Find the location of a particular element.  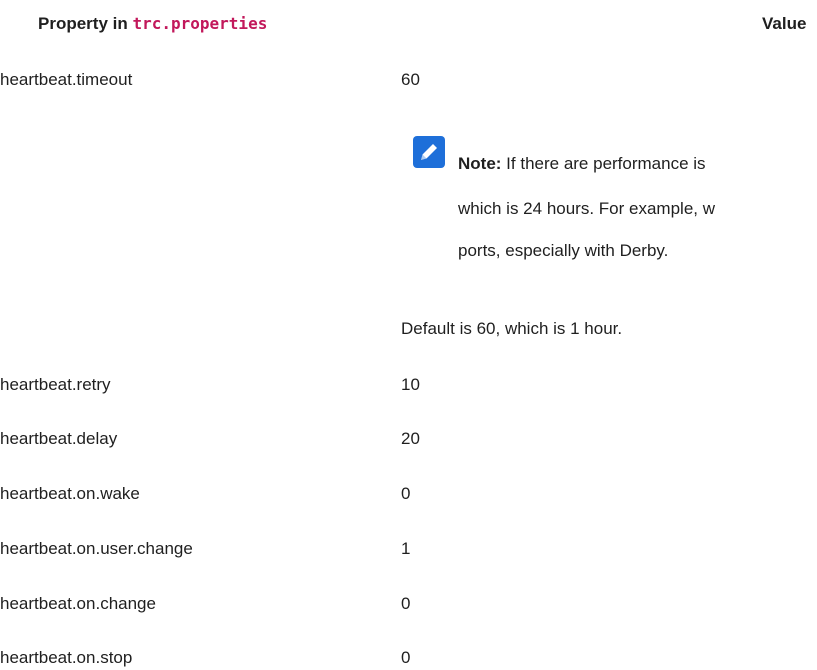

note-pencil-icon is located at coordinates (429, 152).